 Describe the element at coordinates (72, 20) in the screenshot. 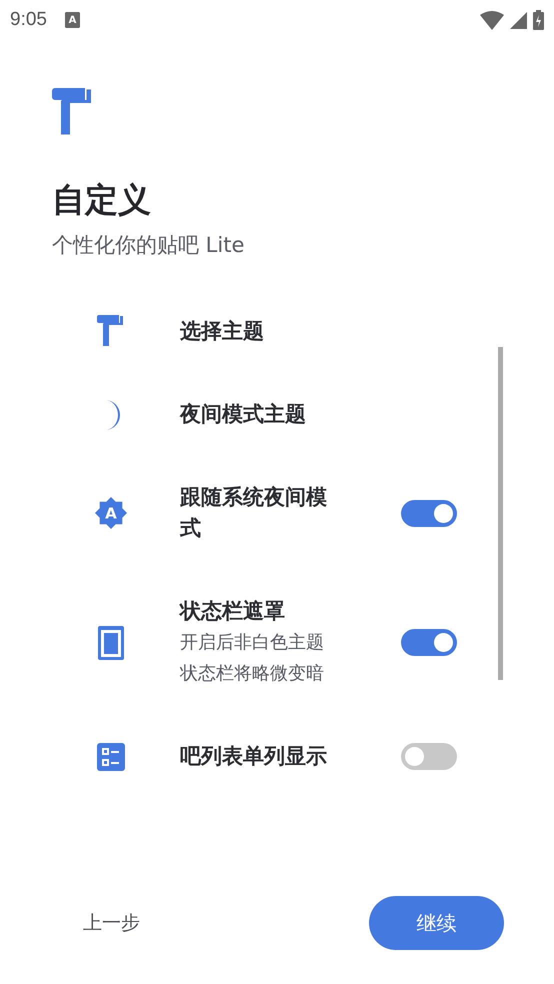

I see `keyboard-notification-icon: A` at that location.